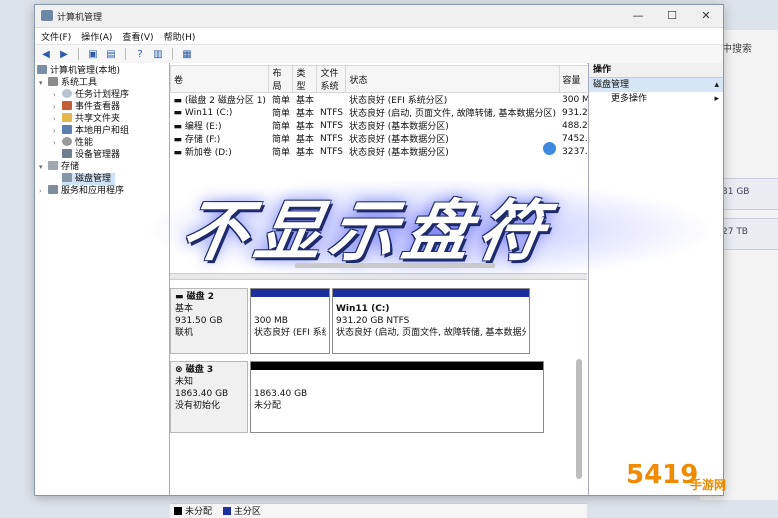 The height and width of the screenshot is (518, 778). I want to click on tree-item-performance: › 性能, so click(73, 143).